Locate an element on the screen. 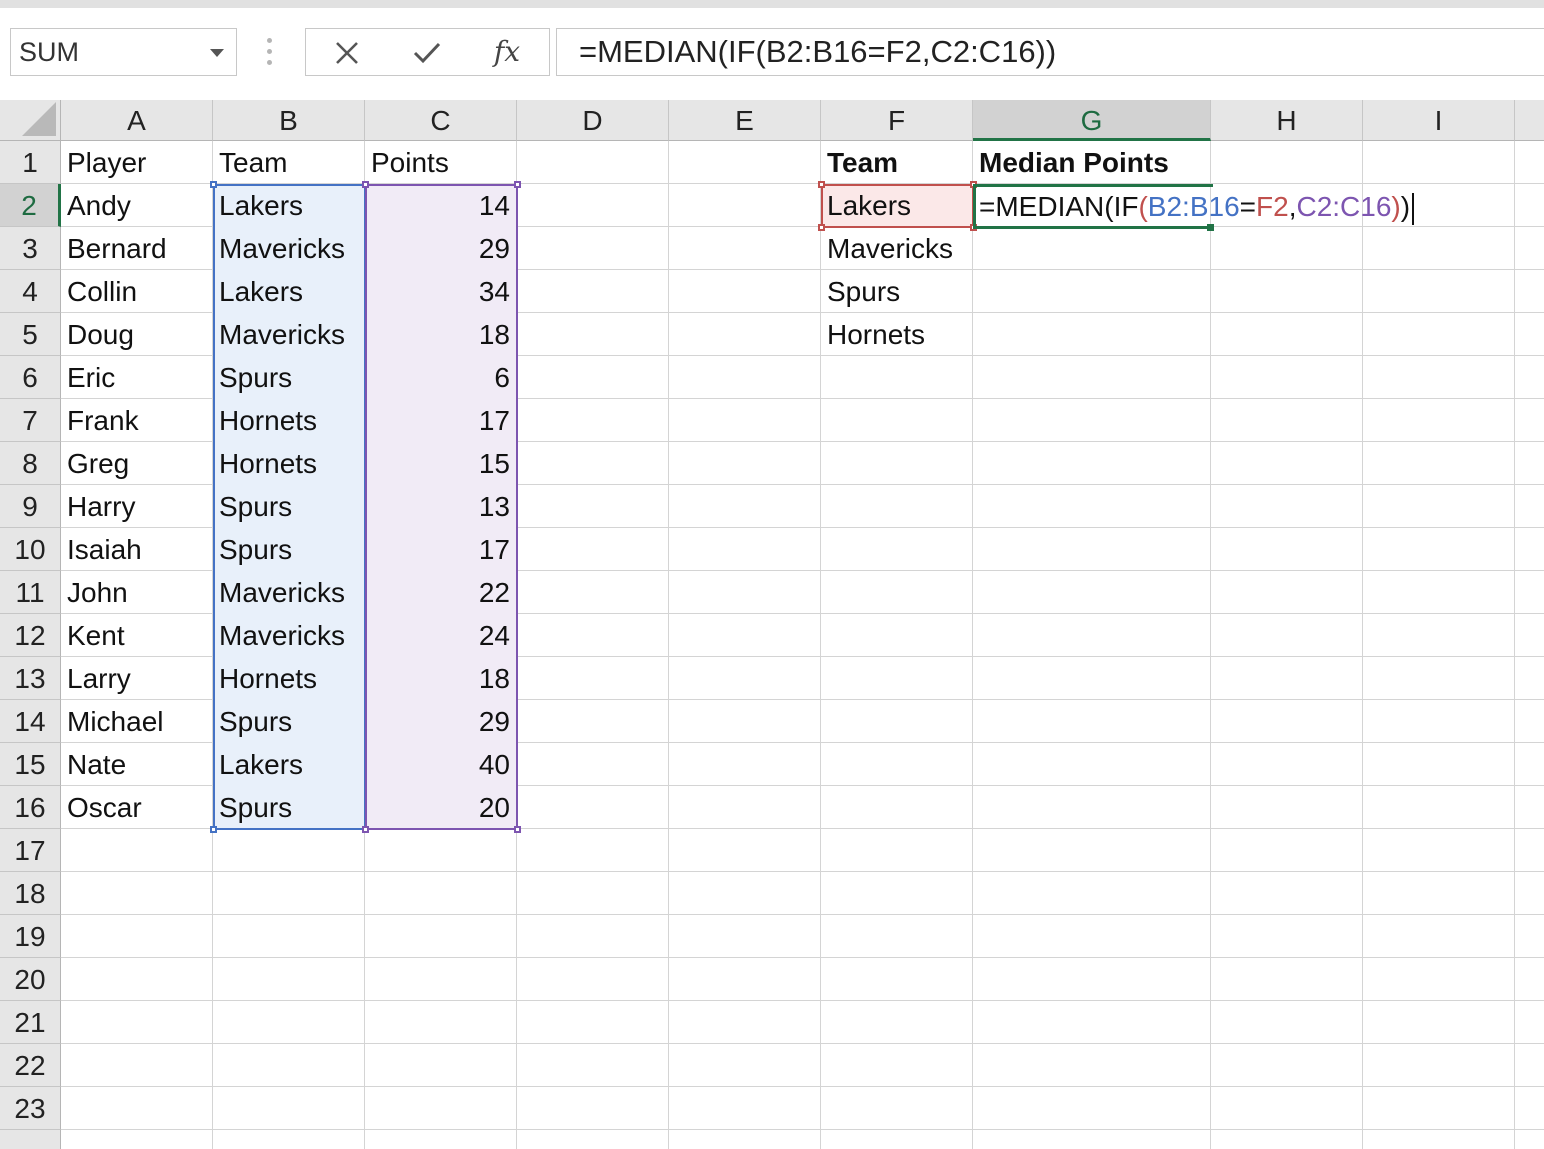 This screenshot has height=1149, width=1544. cell-b14: Spurs is located at coordinates (255, 721).